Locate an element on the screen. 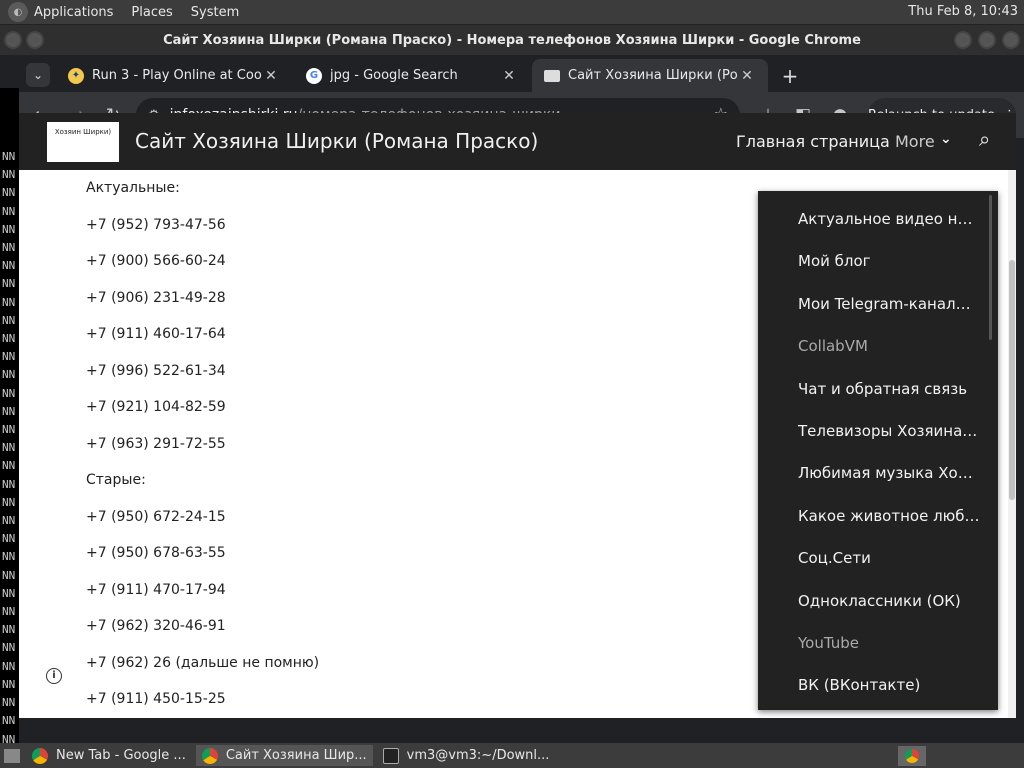 This screenshot has width=1024, height=768. nav-home-link: Главная страница is located at coordinates (813, 141).